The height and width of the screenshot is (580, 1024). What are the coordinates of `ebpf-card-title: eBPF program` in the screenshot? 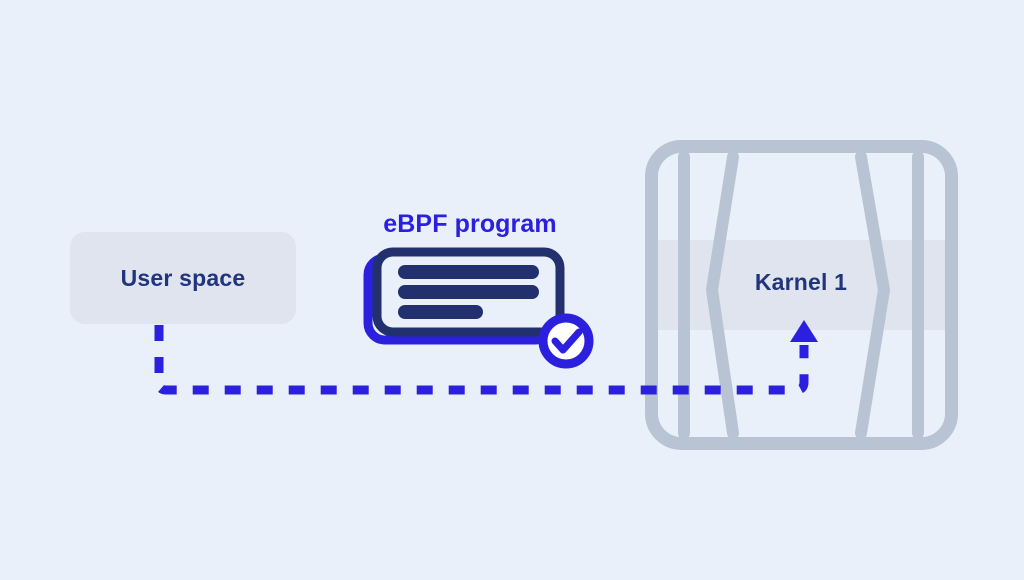 It's located at (469, 224).